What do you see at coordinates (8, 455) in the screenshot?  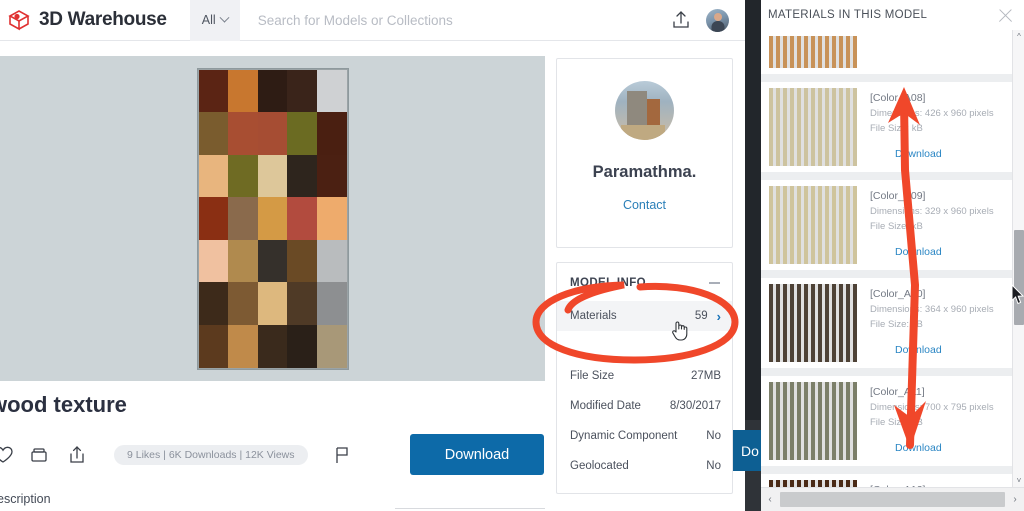 I see `heart-icon` at bounding box center [8, 455].